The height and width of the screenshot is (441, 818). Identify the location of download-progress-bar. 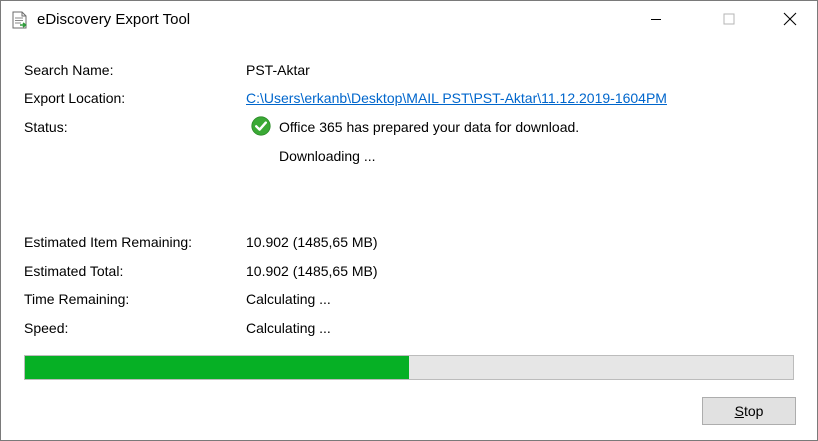
(409, 367).